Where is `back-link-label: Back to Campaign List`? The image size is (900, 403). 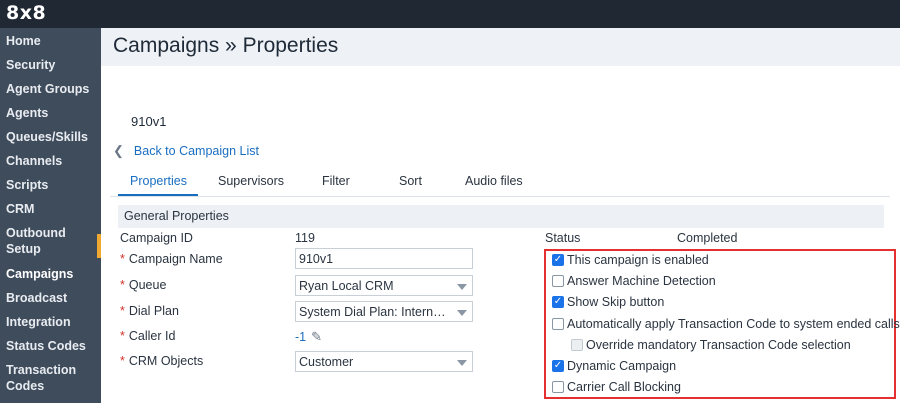
back-link-label: Back to Campaign List is located at coordinates (196, 151).